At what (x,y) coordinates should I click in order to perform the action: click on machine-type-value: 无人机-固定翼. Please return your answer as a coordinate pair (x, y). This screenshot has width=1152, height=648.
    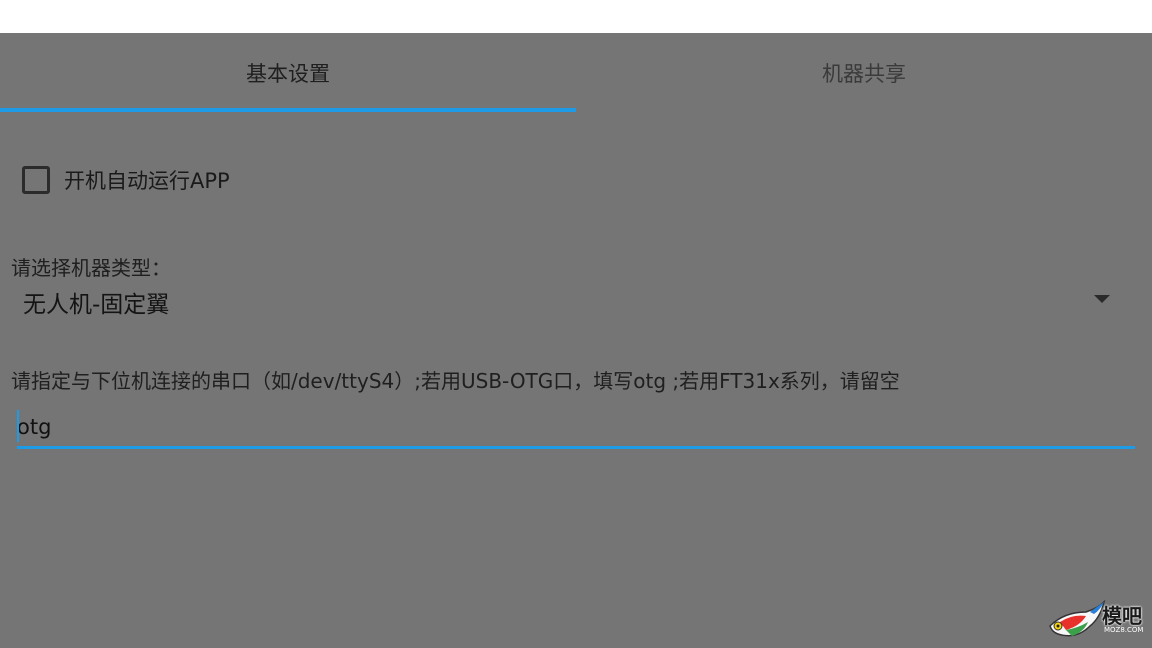
    Looking at the image, I should click on (96, 305).